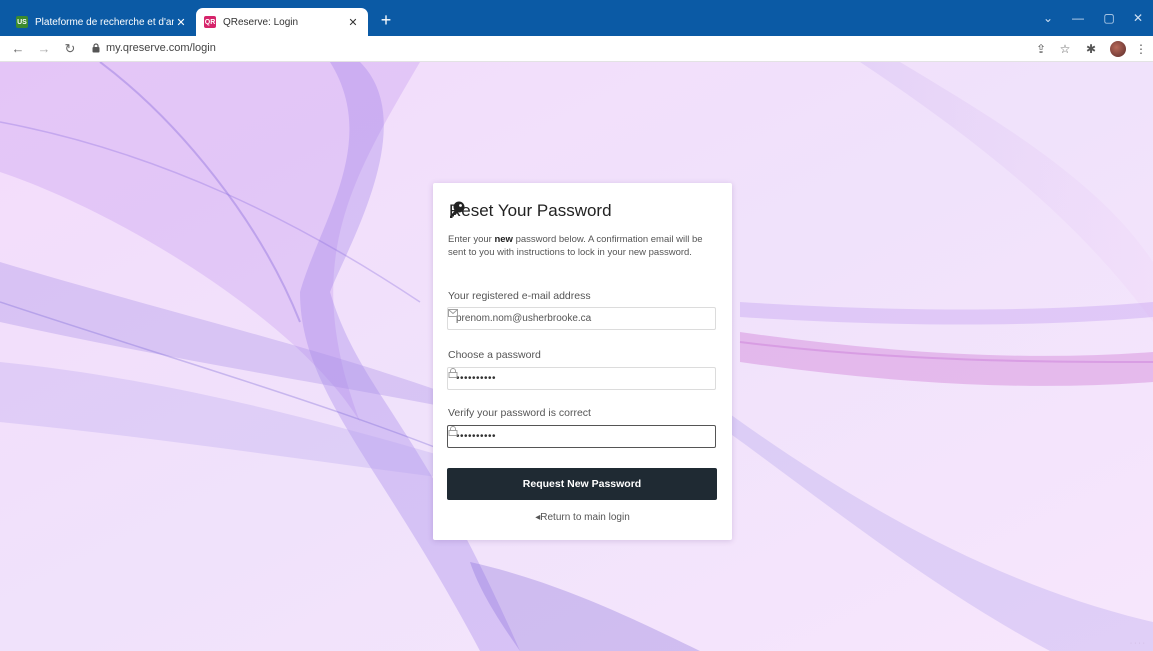  What do you see at coordinates (582, 484) in the screenshot?
I see `request-new-password-button: Request New Password` at bounding box center [582, 484].